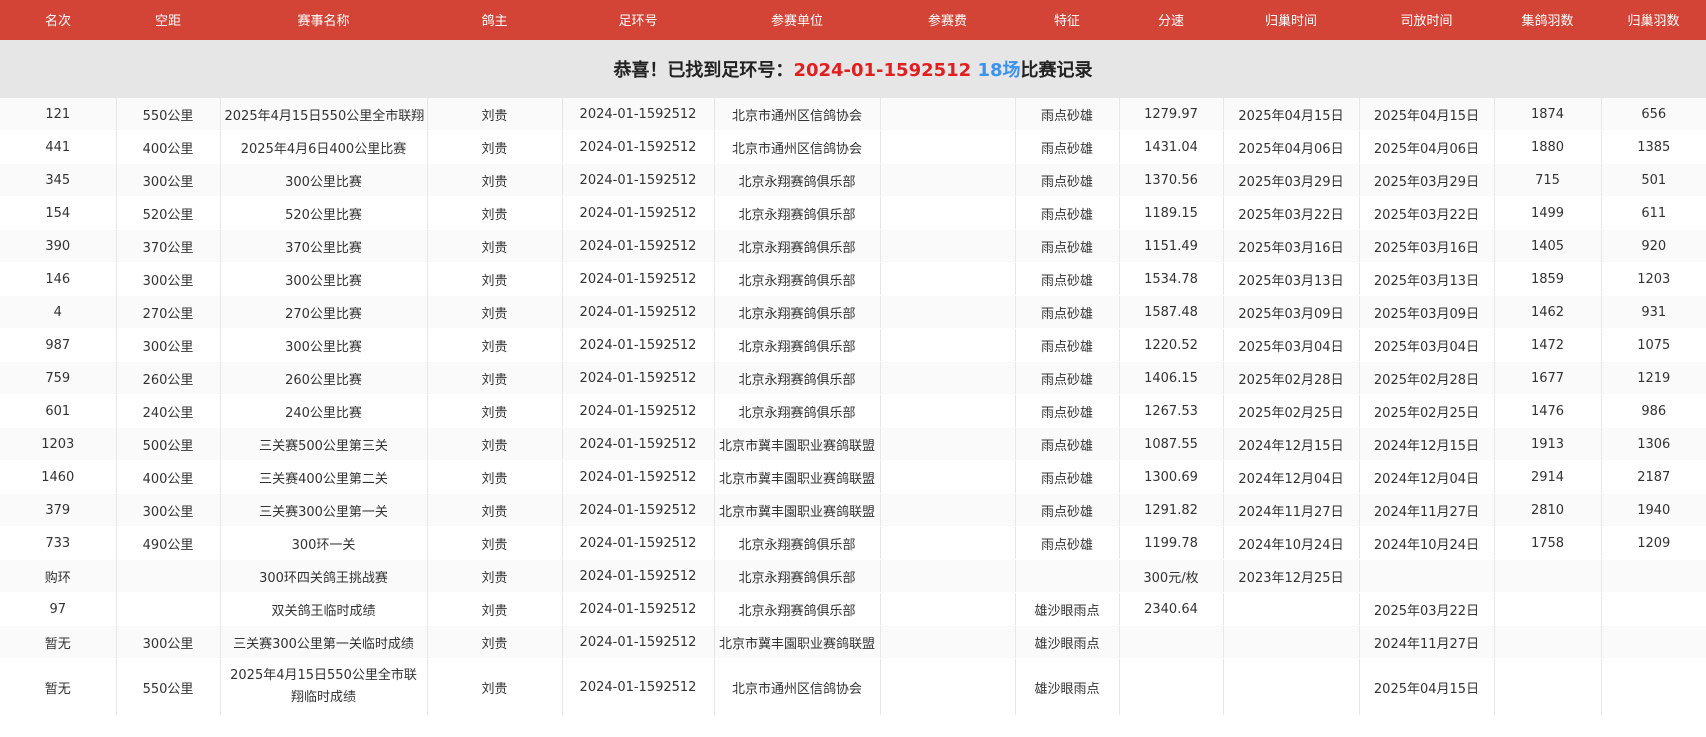 This screenshot has height=737, width=1706. I want to click on race-name-cell: 370公里比赛, so click(323, 246).